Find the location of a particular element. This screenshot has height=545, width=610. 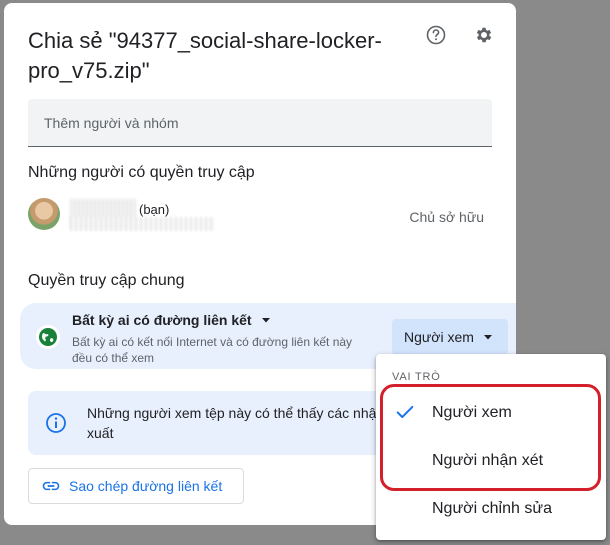

role-option-editor: Người chỉnh sửa is located at coordinates (491, 509).